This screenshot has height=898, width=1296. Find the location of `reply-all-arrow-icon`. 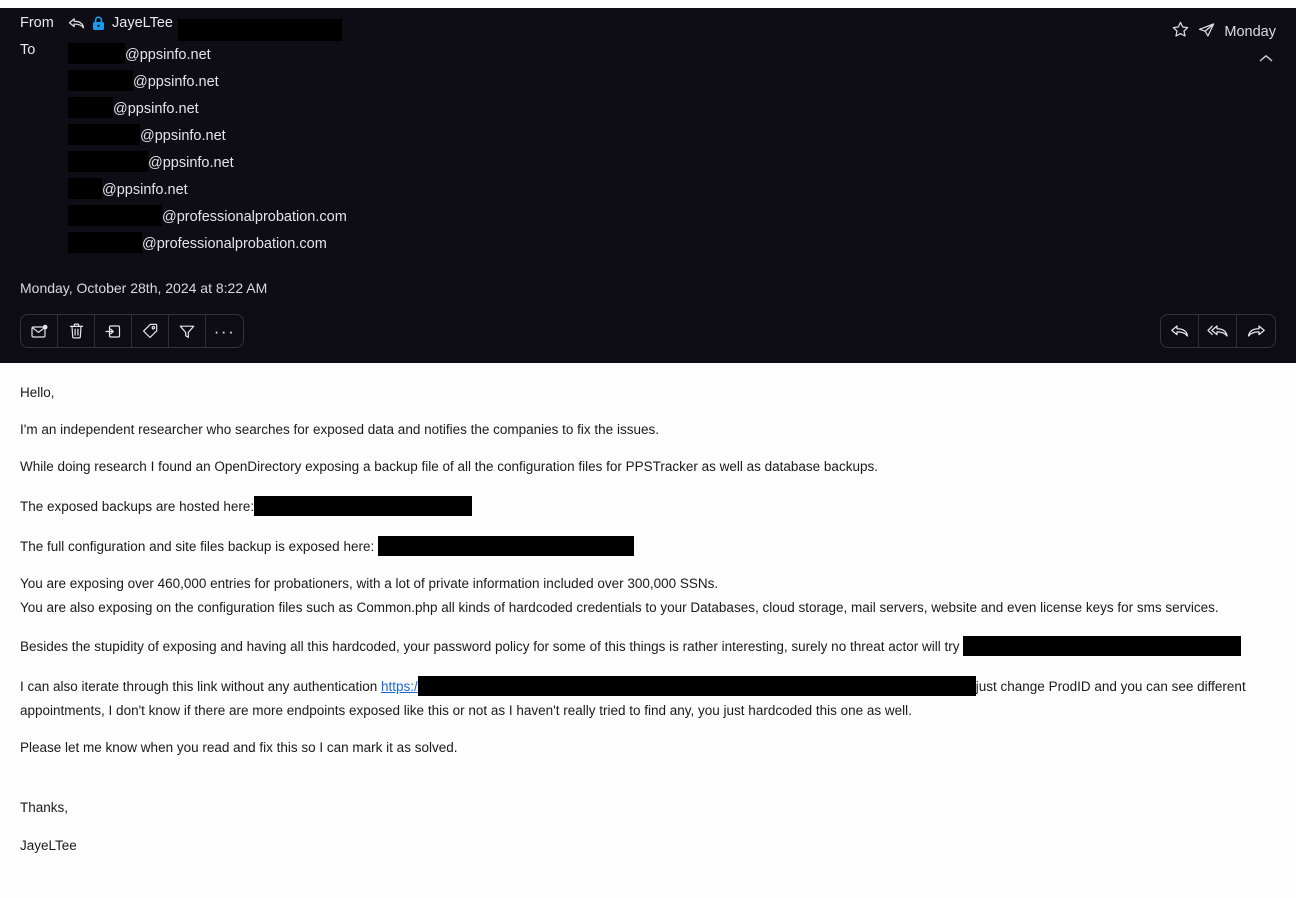

reply-all-arrow-icon is located at coordinates (1217, 331).